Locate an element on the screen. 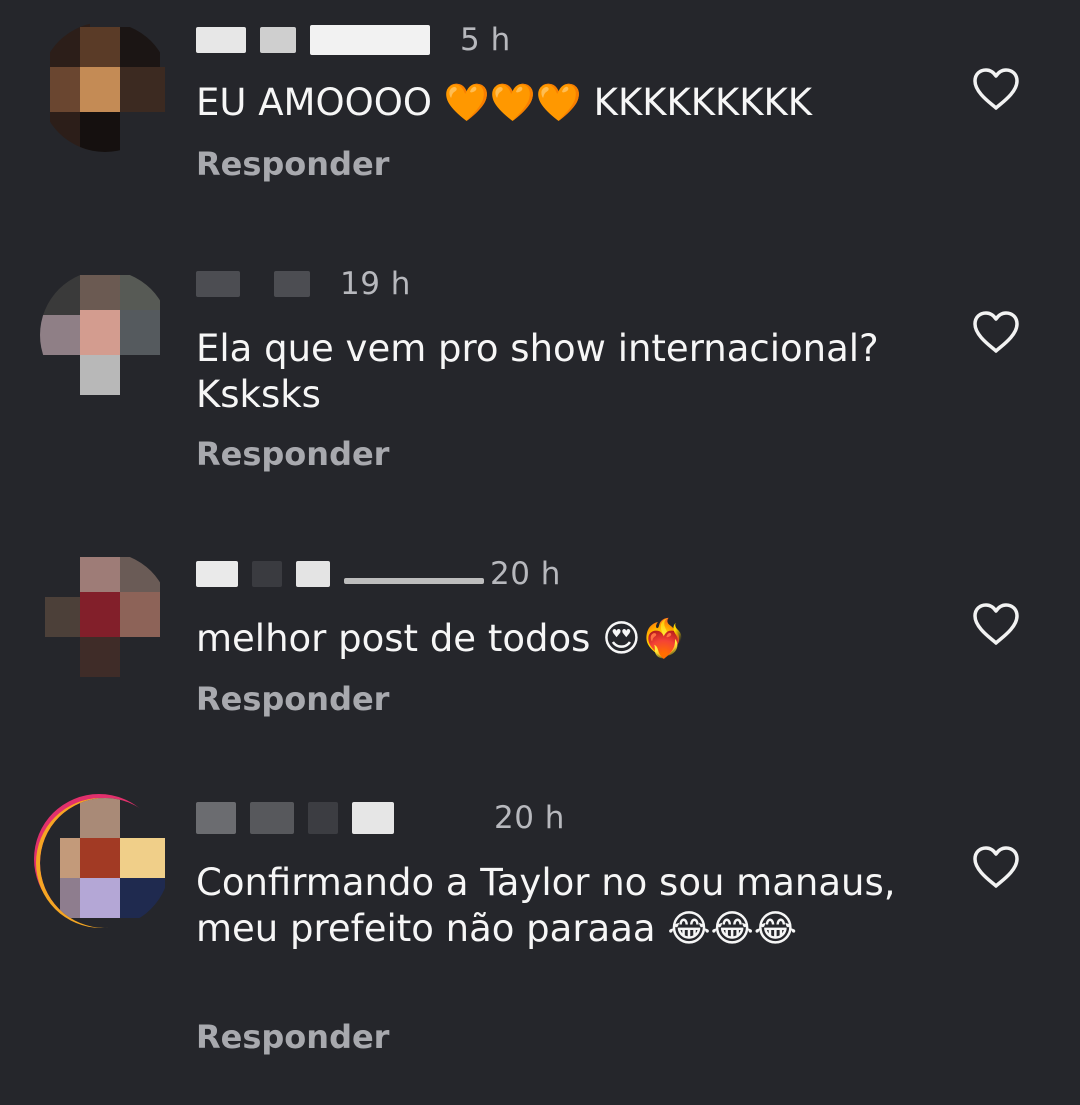 This screenshot has height=1105, width=1080. comment-meta: 5 h is located at coordinates (353, 40).